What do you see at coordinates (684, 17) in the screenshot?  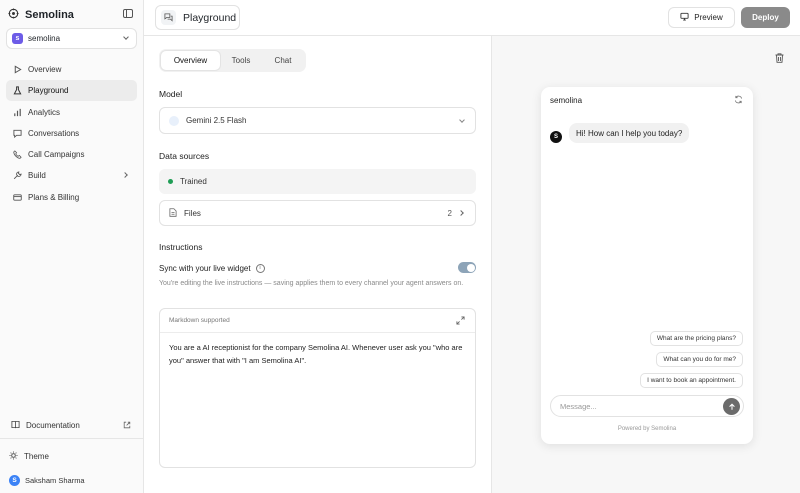 I see `monitor-icon` at bounding box center [684, 17].